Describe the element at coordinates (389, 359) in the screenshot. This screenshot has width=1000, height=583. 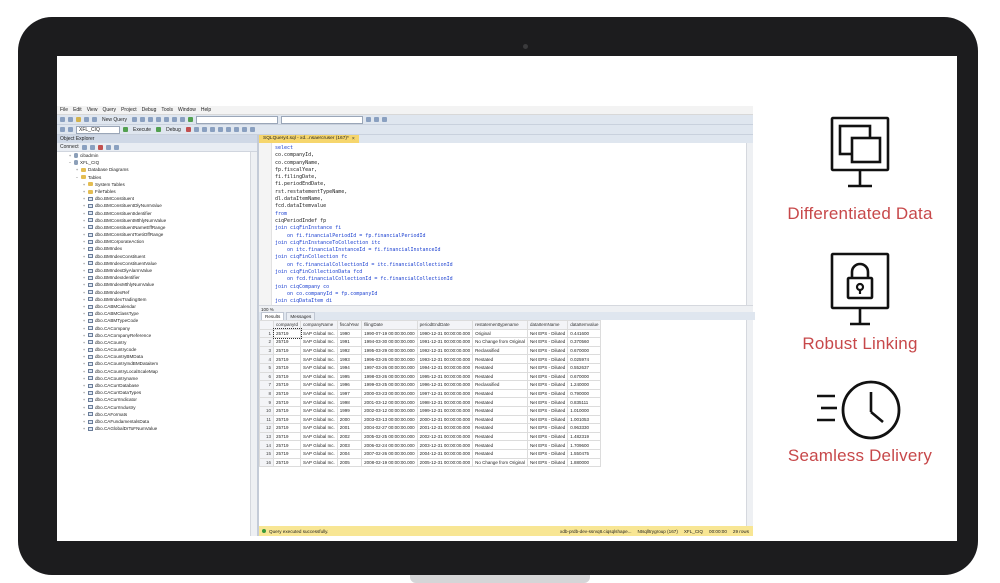
I see `table-cell: 1996-03-26 00:00:00.000` at that location.